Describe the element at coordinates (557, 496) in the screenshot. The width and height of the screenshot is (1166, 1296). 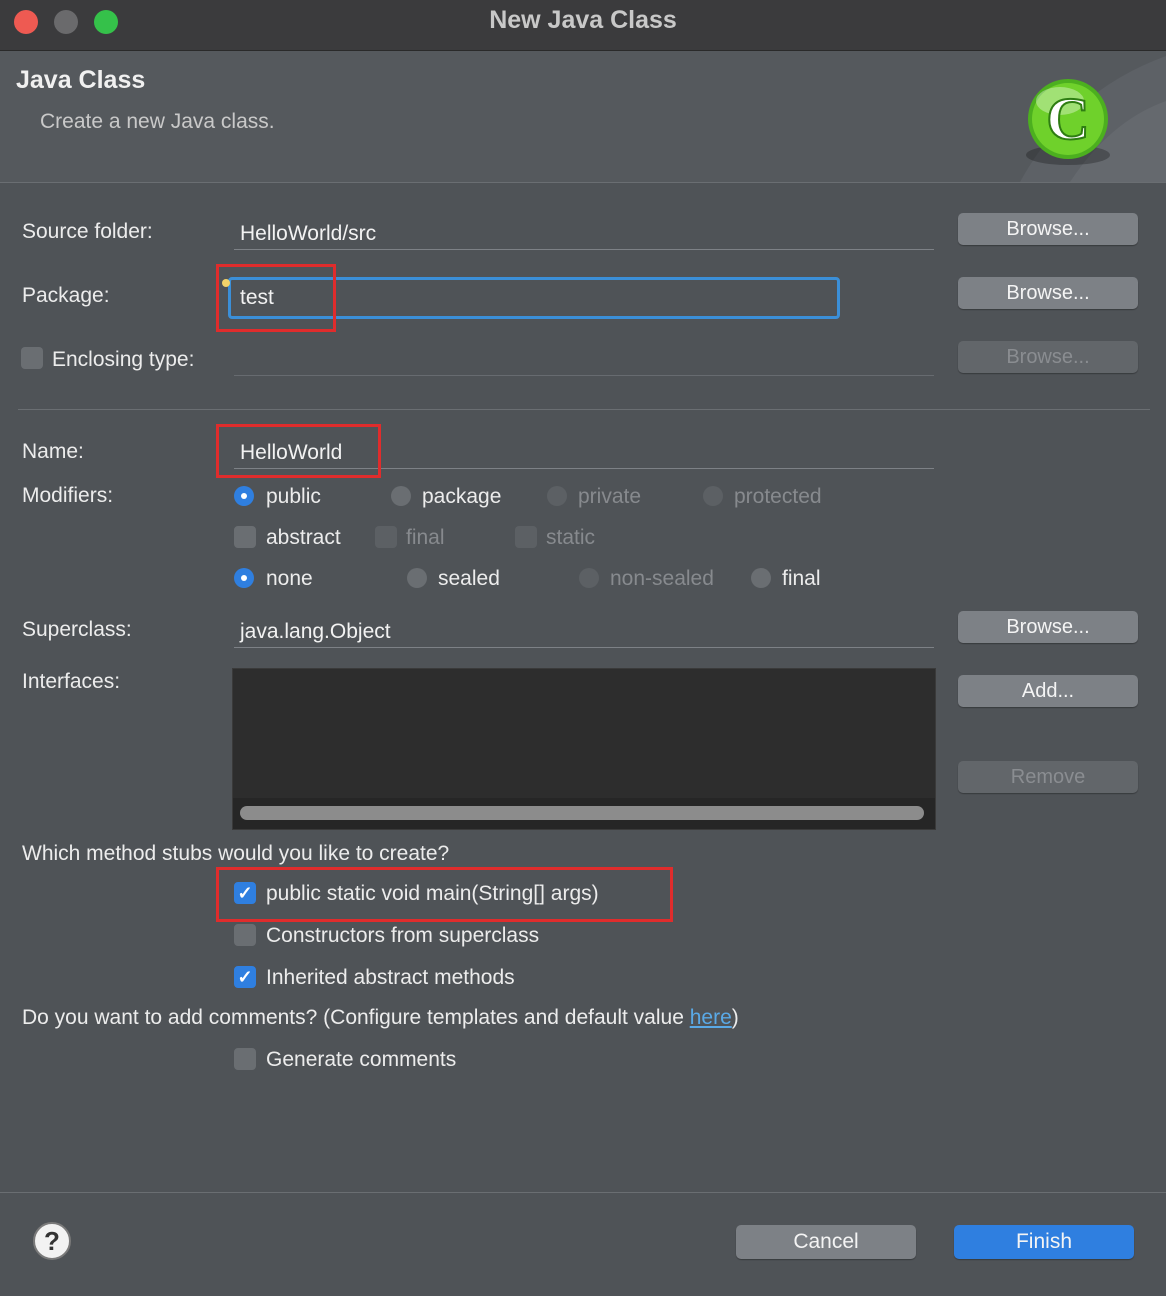
I see `modifier-private-radio` at that location.